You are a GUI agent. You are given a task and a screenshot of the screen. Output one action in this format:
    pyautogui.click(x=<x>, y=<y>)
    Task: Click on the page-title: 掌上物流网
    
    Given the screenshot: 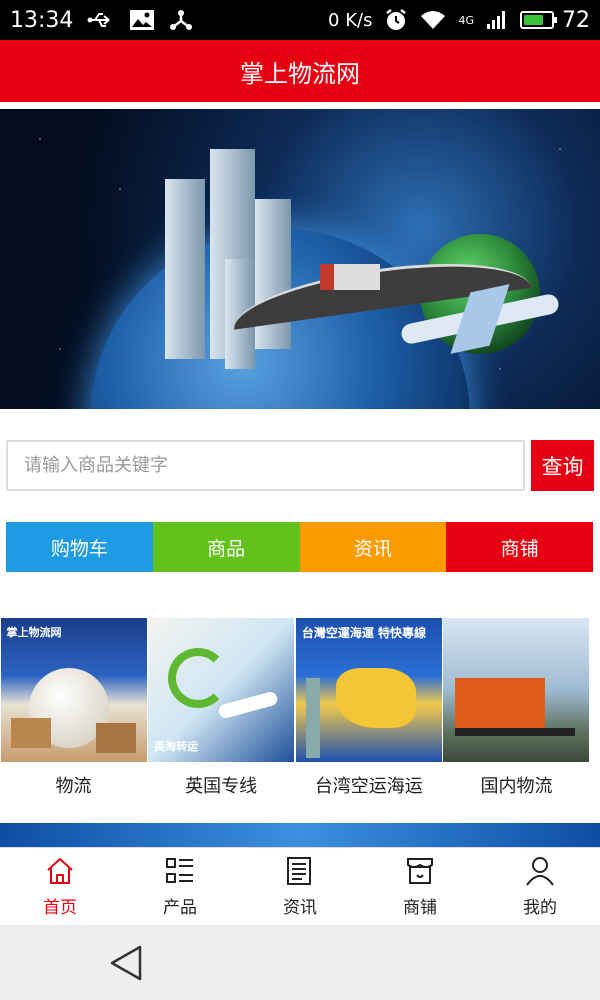 What is the action you would take?
    pyautogui.click(x=300, y=73)
    